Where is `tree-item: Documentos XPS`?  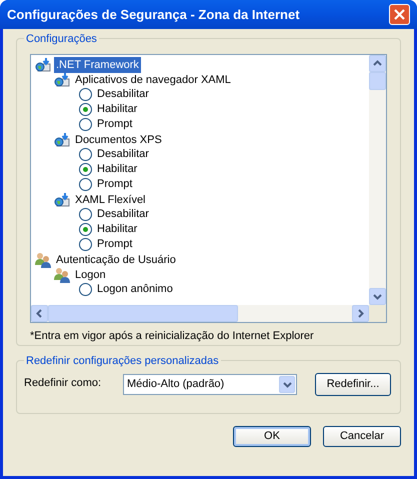 tree-item: Documentos XPS is located at coordinates (118, 140).